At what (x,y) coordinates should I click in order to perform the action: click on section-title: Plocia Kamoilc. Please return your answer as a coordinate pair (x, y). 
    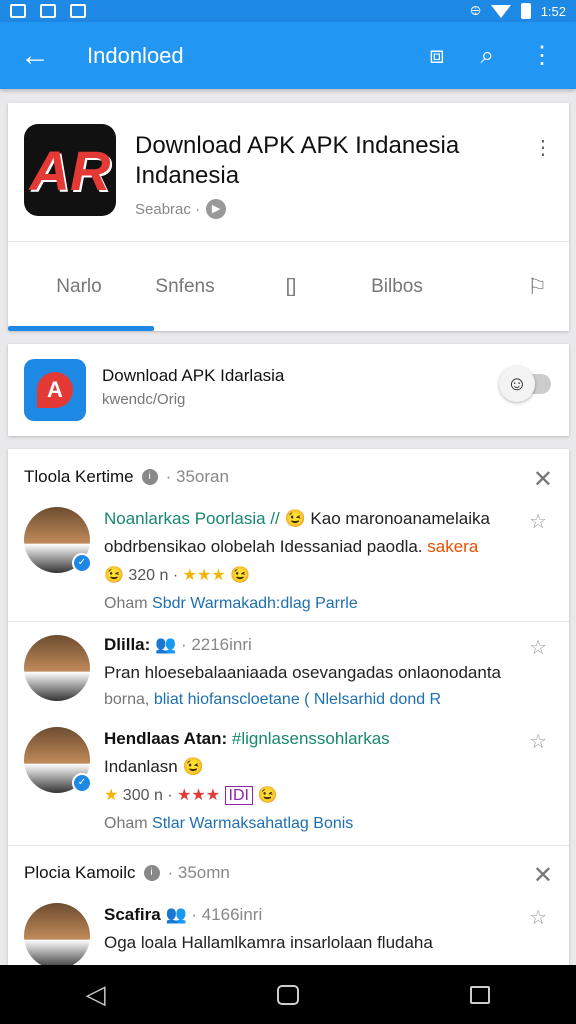
    Looking at the image, I should click on (80, 872).